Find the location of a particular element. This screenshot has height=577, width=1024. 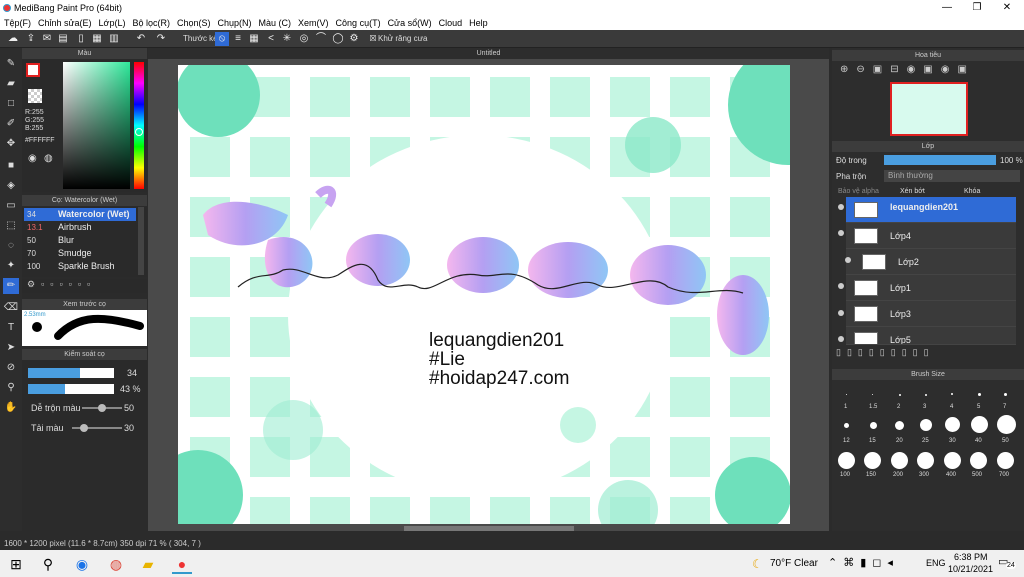

menu-layer: Lớp(L) is located at coordinates (112, 23).